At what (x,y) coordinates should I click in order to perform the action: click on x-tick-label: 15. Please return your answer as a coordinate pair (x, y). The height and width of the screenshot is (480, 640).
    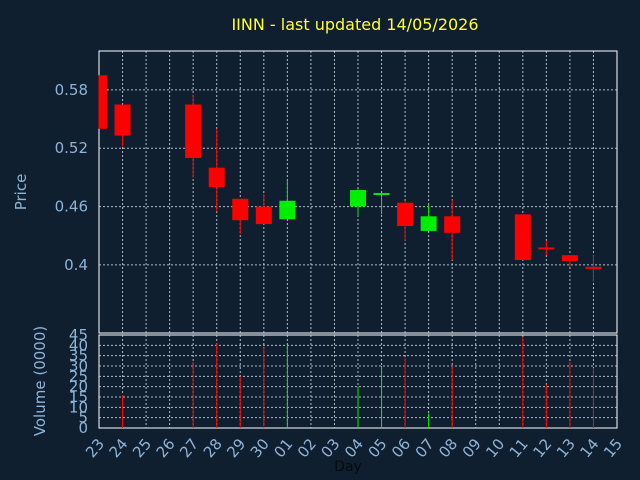
    Looking at the image, I should click on (613, 448).